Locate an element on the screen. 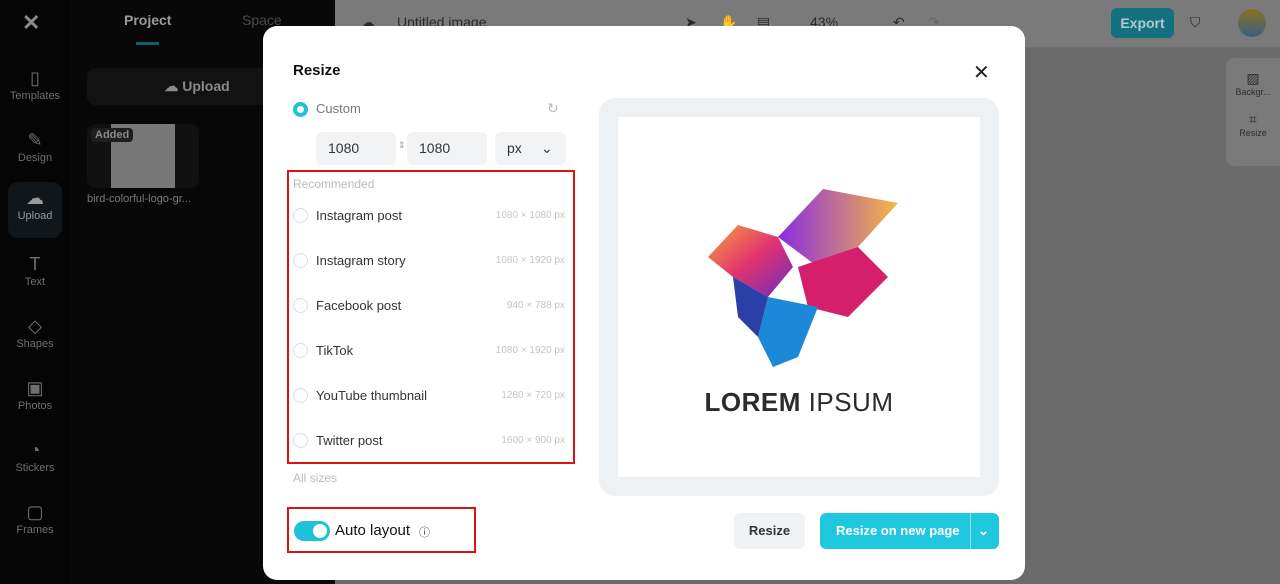 This screenshot has width=1280, height=584. dialog-title: Resize is located at coordinates (317, 70).